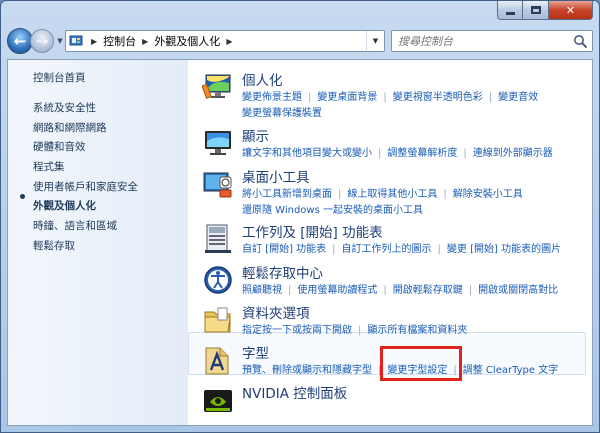 Image resolution: width=600 pixels, height=433 pixels. I want to click on link-text-size: 讓文字和其他項目變大或變小, so click(307, 153).